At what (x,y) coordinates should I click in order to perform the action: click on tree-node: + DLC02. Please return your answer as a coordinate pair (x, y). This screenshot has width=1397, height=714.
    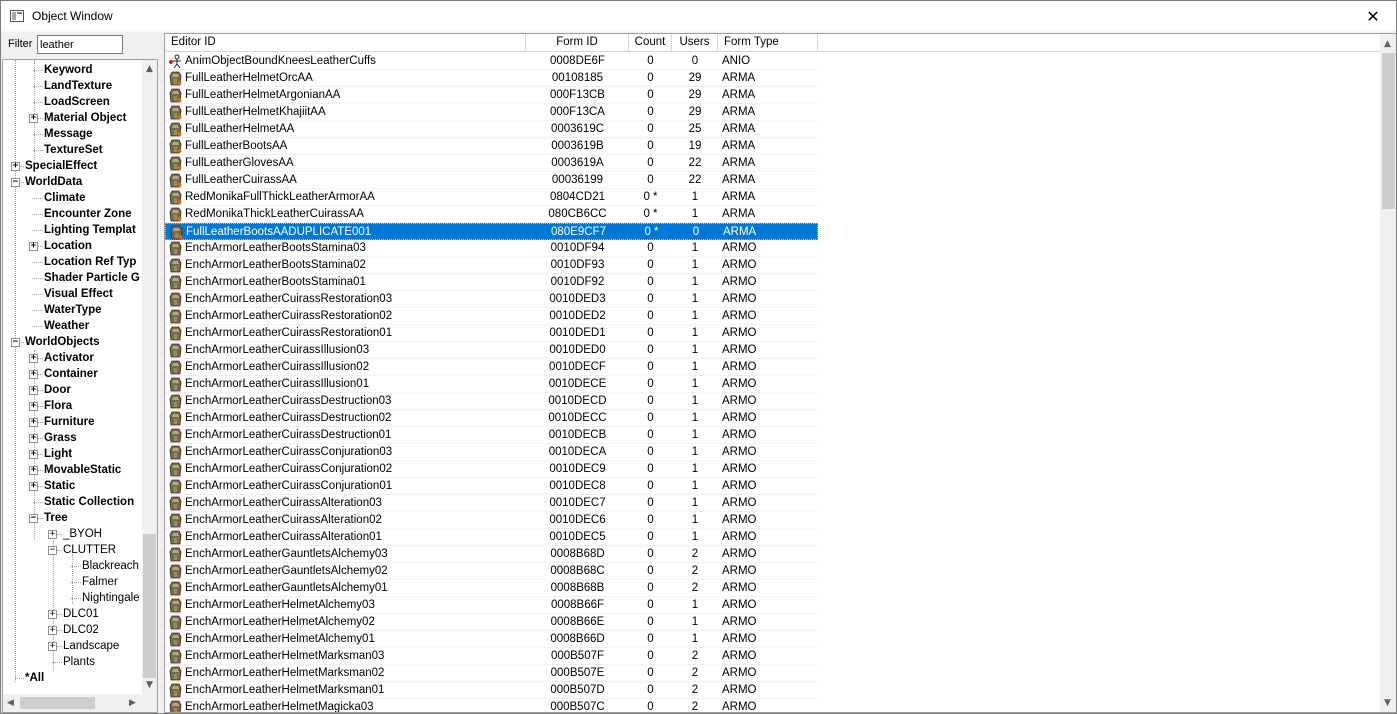
    Looking at the image, I should click on (72, 630).